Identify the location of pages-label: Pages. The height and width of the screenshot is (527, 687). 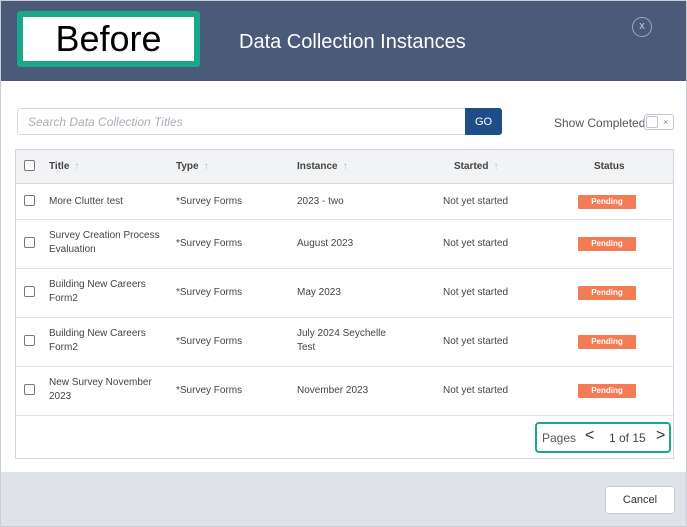
(559, 438).